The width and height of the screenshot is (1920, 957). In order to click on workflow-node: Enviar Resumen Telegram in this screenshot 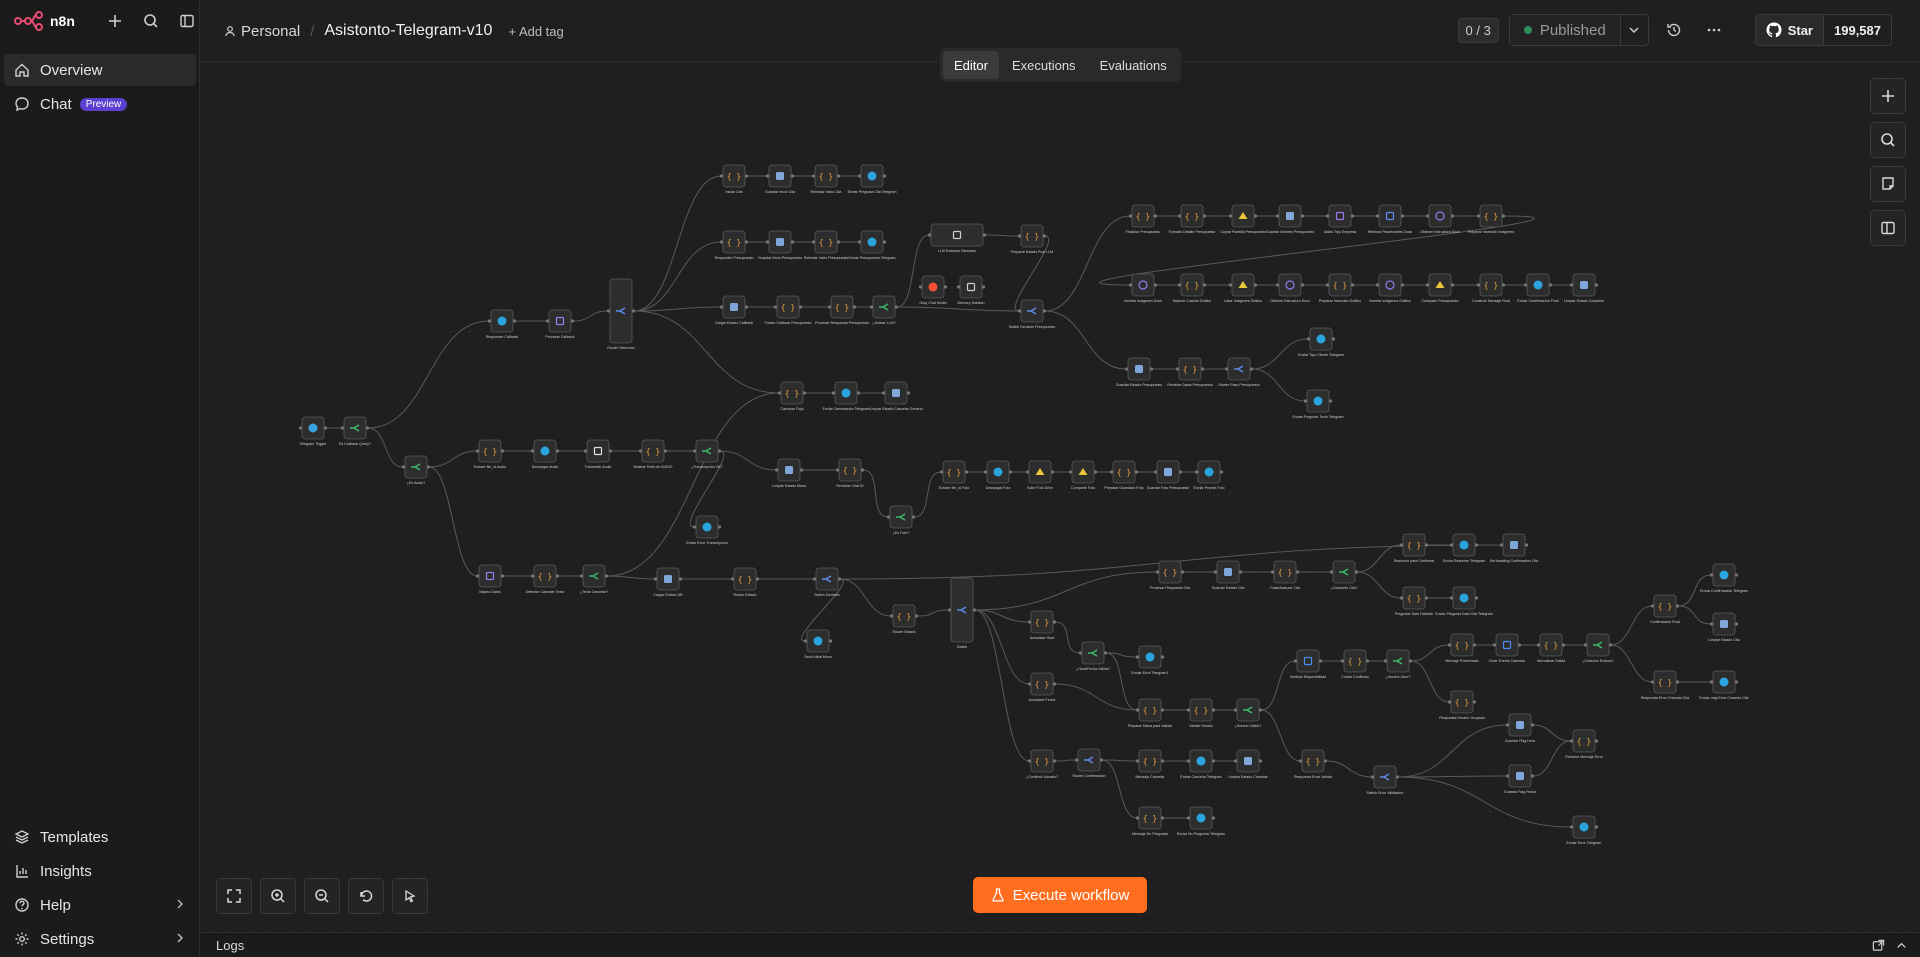, I will do `click(1464, 548)`.